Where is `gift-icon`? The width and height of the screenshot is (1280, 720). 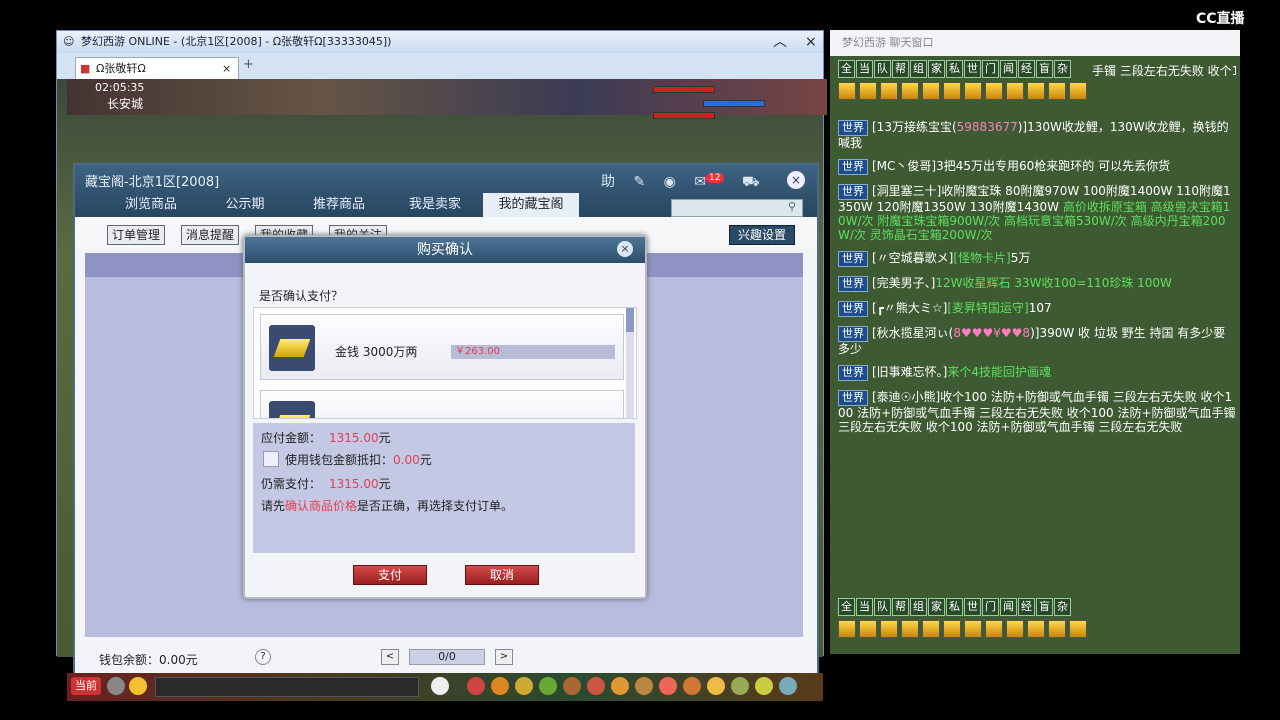
gift-icon is located at coordinates (500, 686).